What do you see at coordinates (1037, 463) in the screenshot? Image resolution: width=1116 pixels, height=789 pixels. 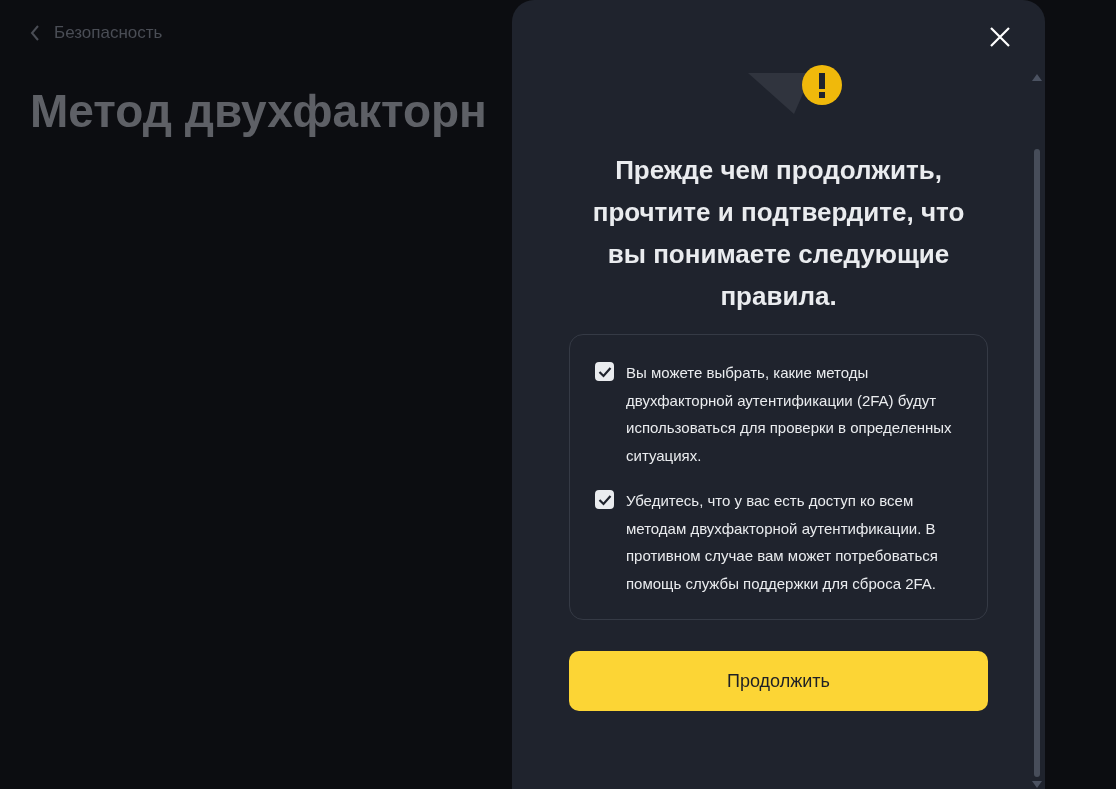 I see `scrollbar-thumb` at bounding box center [1037, 463].